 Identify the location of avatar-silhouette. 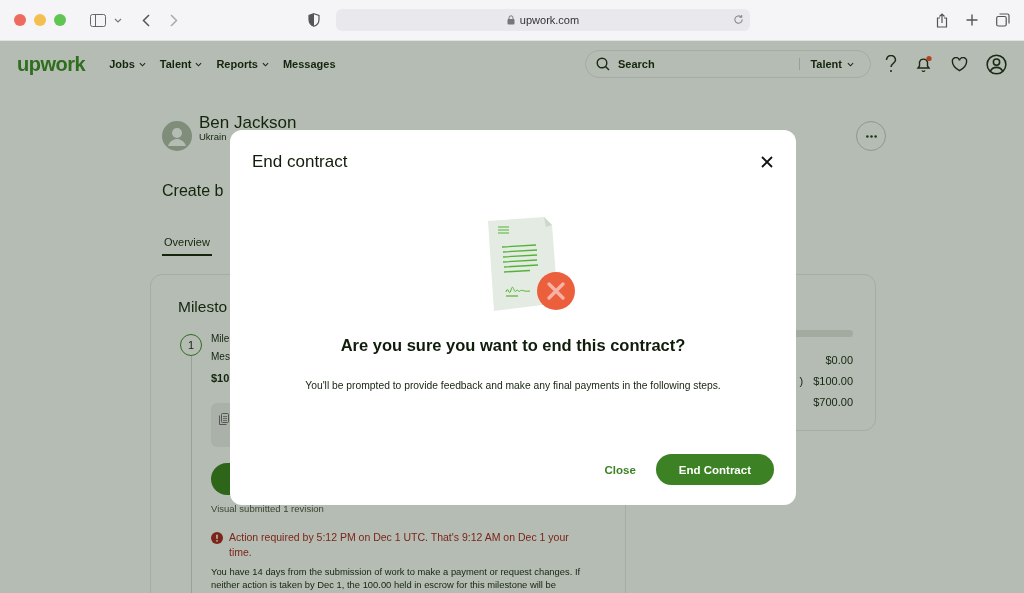
(177, 136).